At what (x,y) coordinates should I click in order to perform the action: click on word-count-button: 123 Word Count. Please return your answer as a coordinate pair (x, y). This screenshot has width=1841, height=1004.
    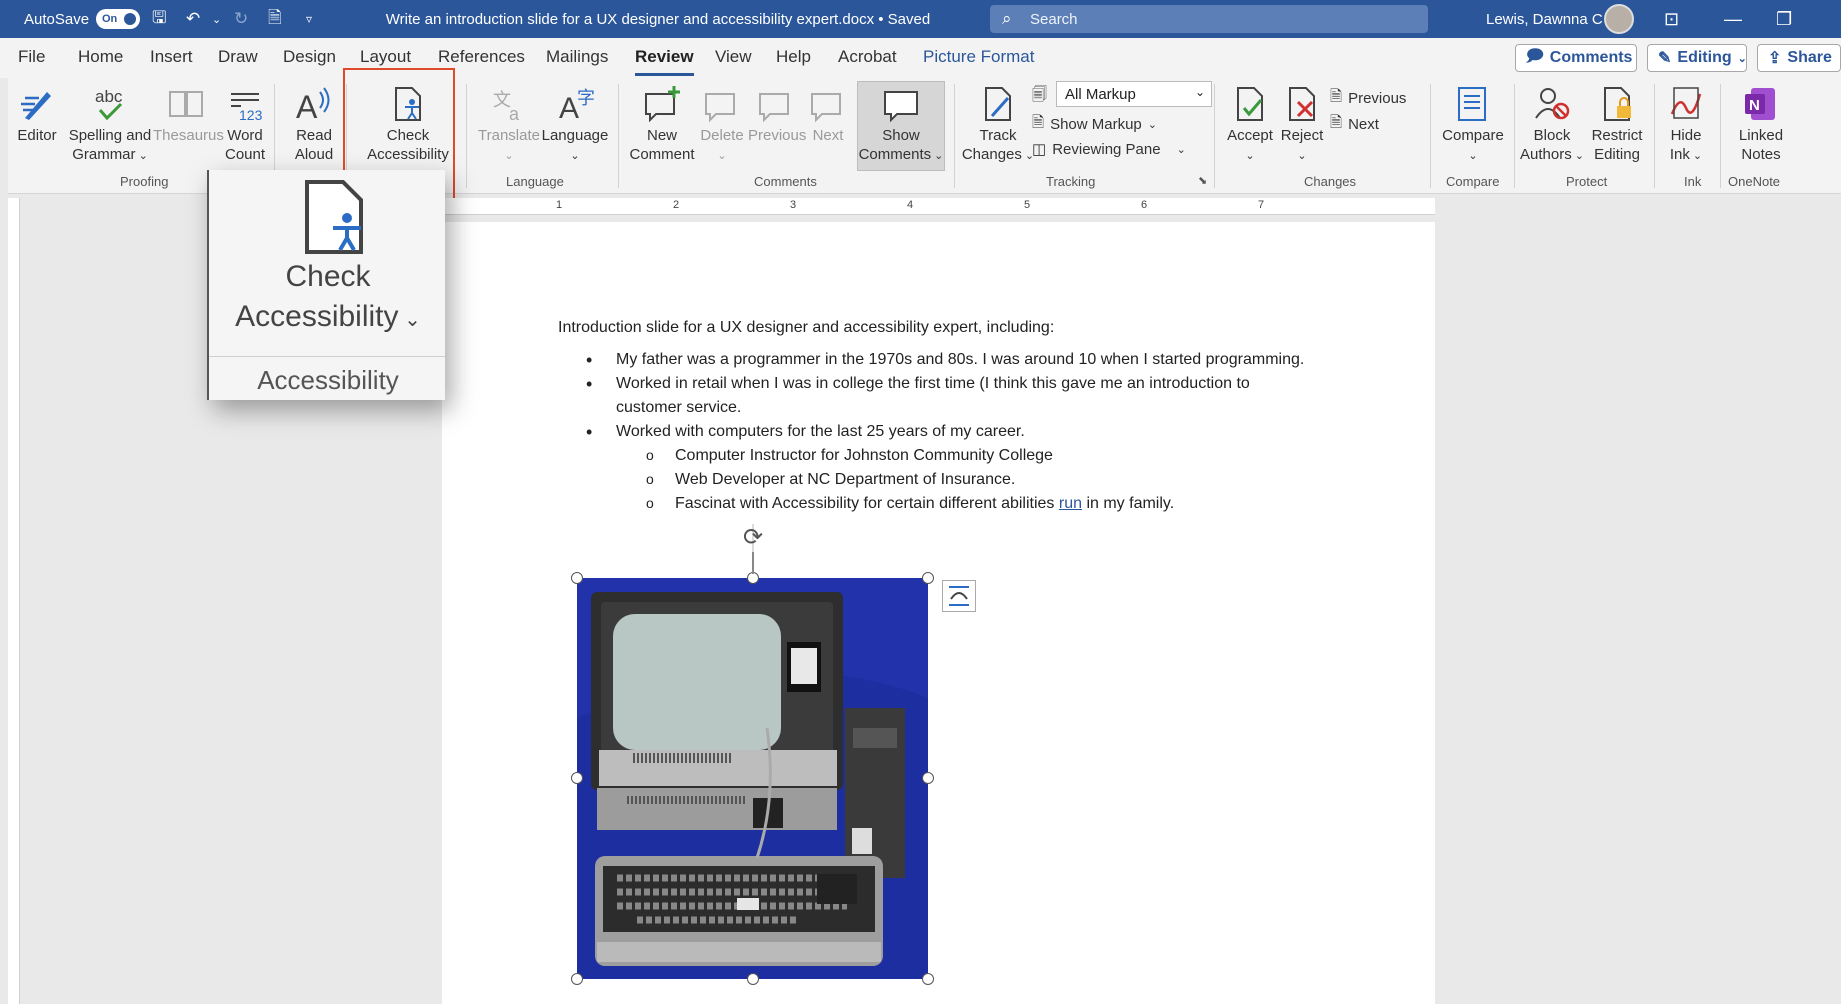
    Looking at the image, I should click on (245, 124).